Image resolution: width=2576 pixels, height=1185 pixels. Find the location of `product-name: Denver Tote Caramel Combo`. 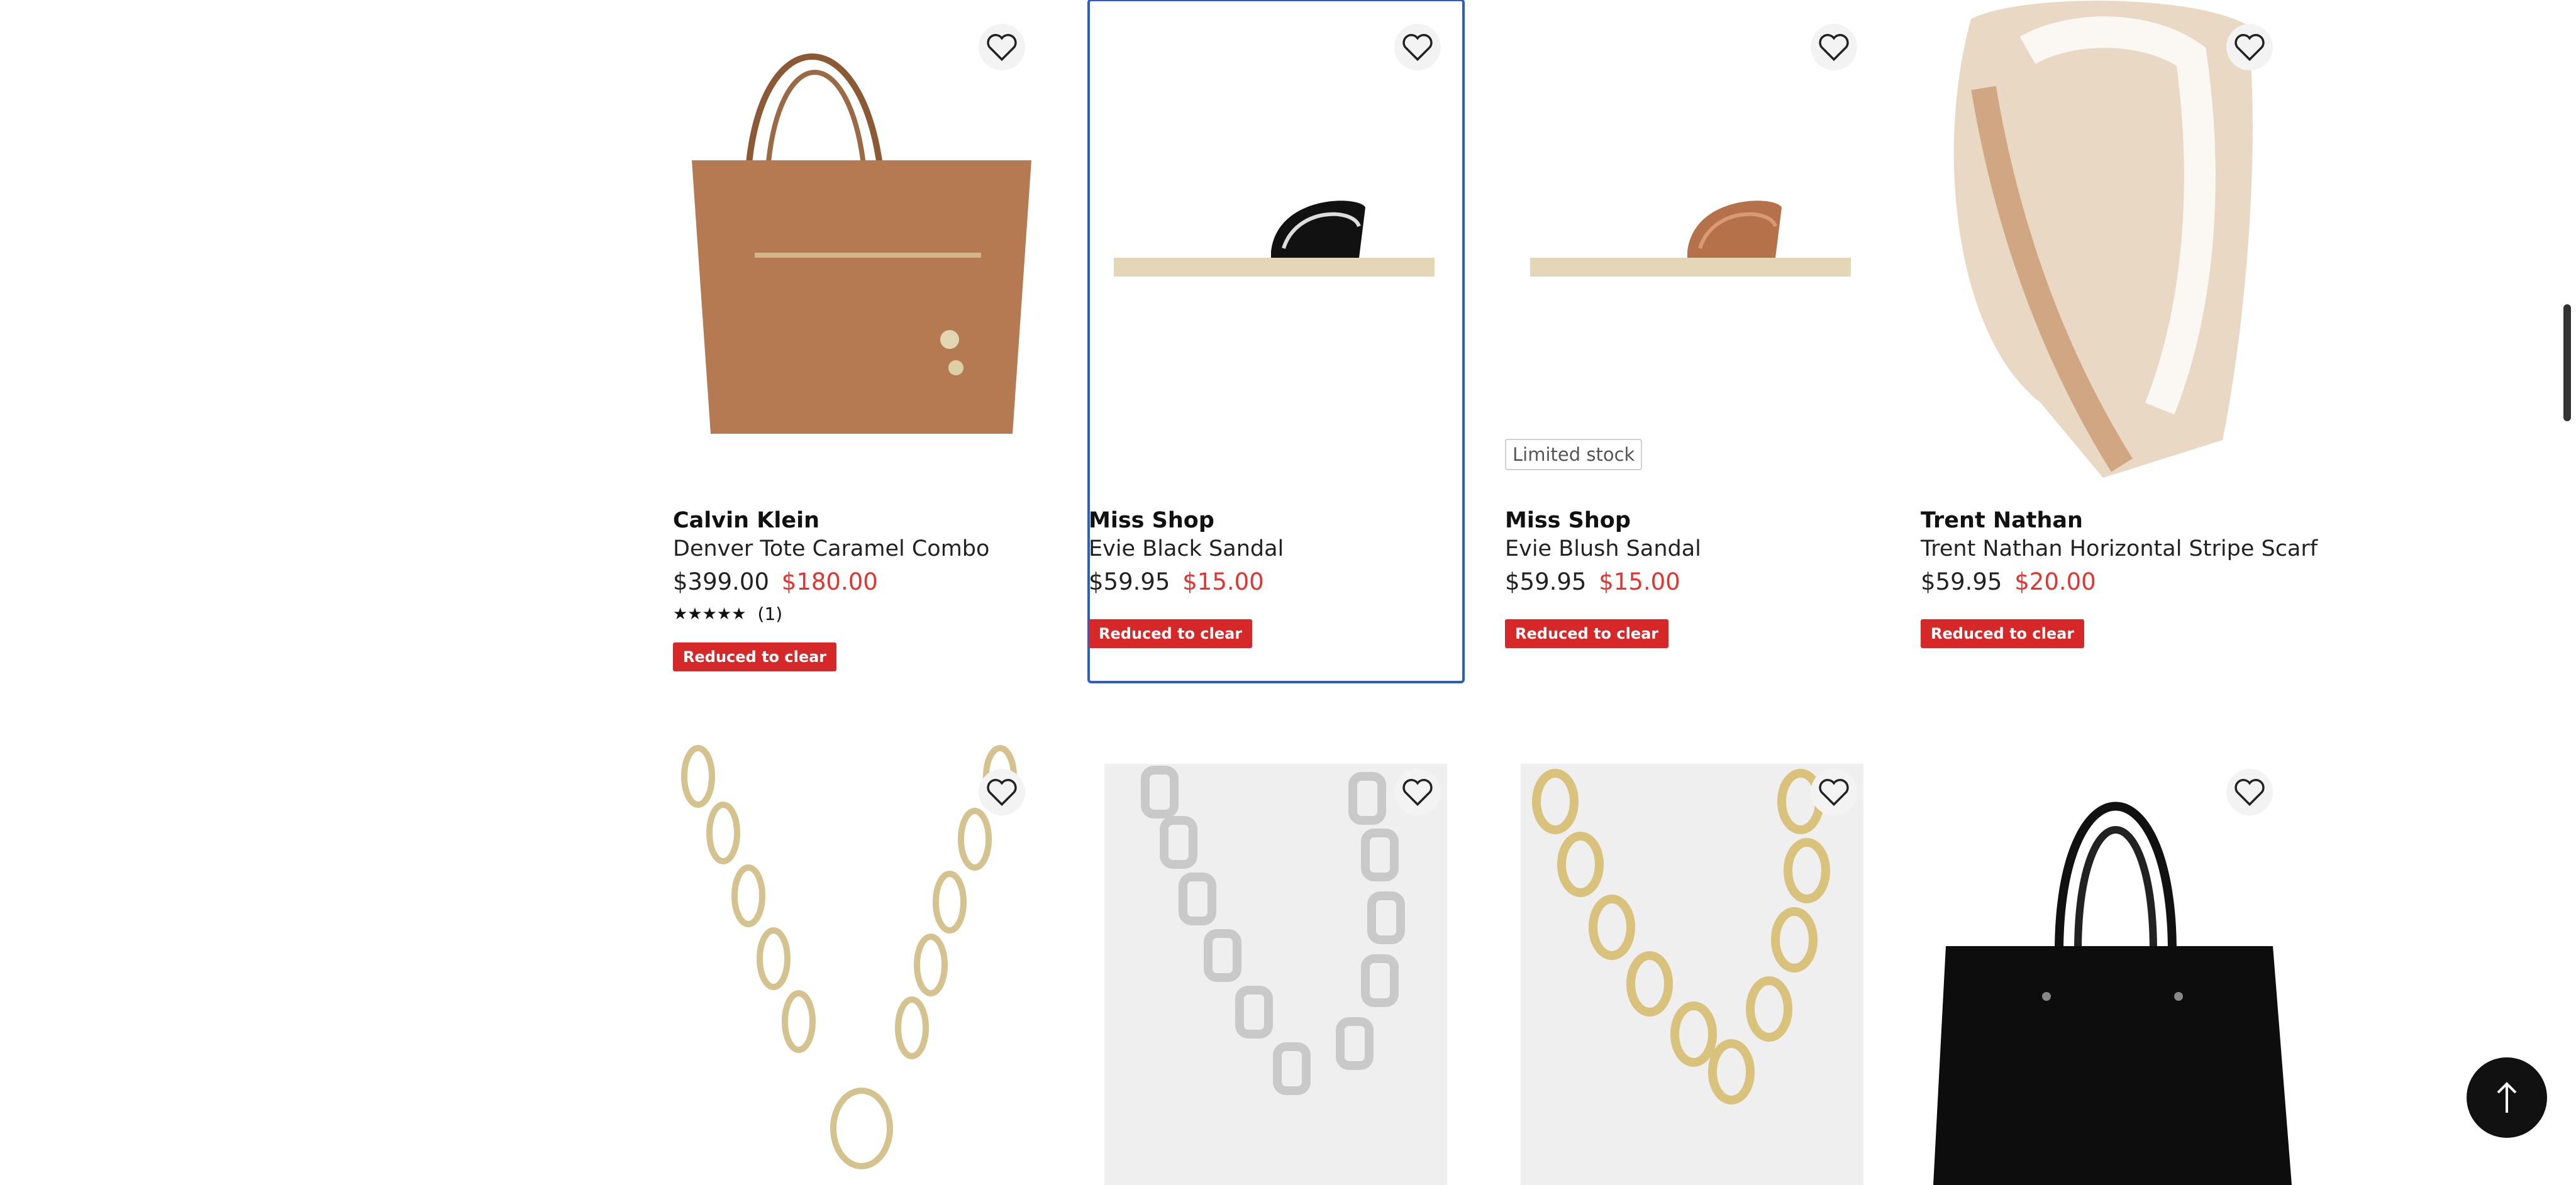

product-name: Denver Tote Caramel Combo is located at coordinates (831, 548).